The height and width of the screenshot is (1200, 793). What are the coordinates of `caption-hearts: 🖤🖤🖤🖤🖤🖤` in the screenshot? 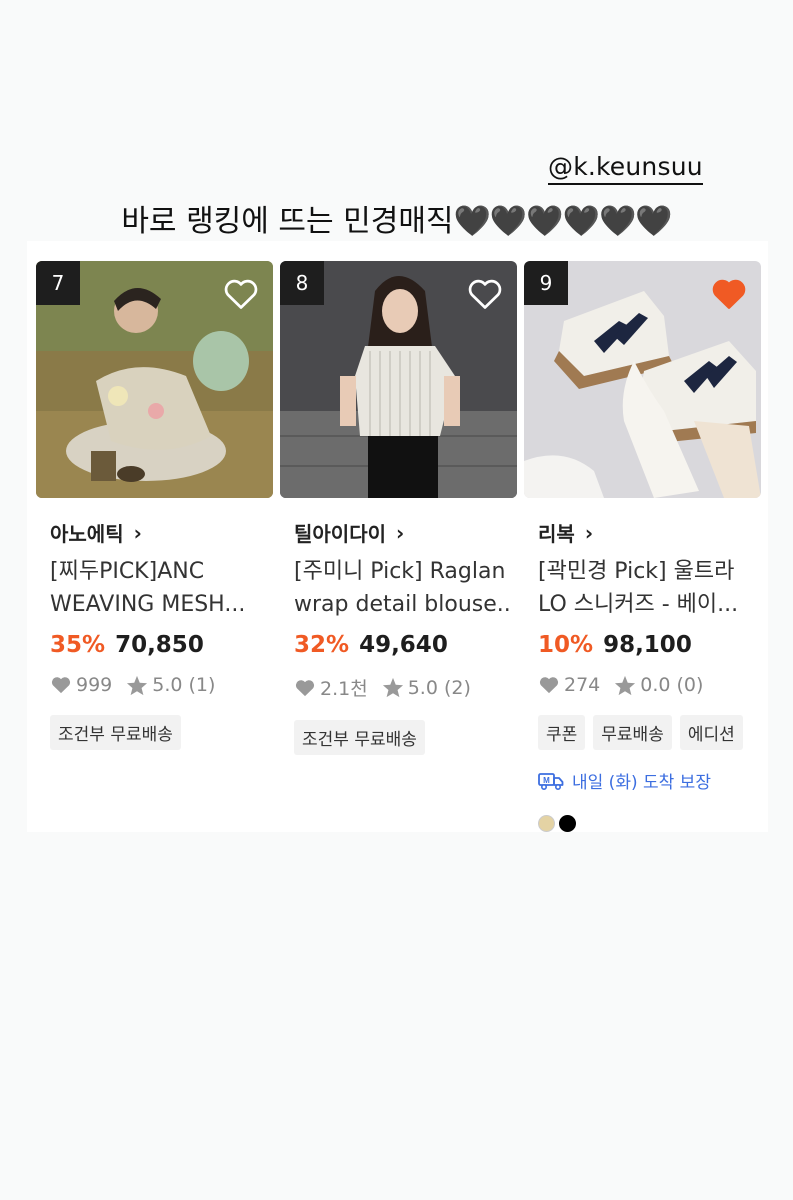 It's located at (563, 221).